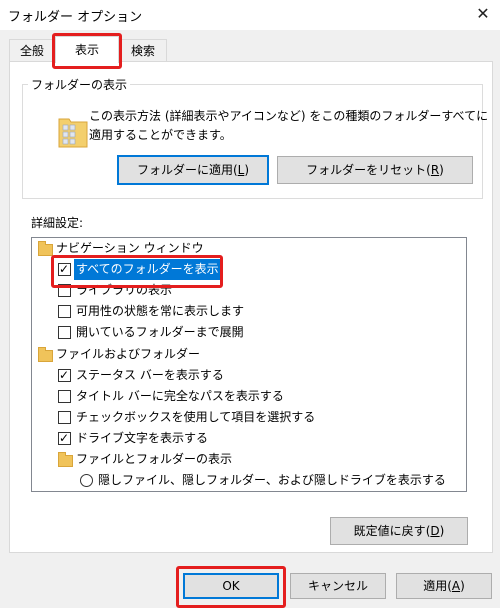 Image resolution: width=500 pixels, height=608 pixels. What do you see at coordinates (249, 290) in the screenshot?
I see `tree-item-show-libraries: ライブラリの表示` at bounding box center [249, 290].